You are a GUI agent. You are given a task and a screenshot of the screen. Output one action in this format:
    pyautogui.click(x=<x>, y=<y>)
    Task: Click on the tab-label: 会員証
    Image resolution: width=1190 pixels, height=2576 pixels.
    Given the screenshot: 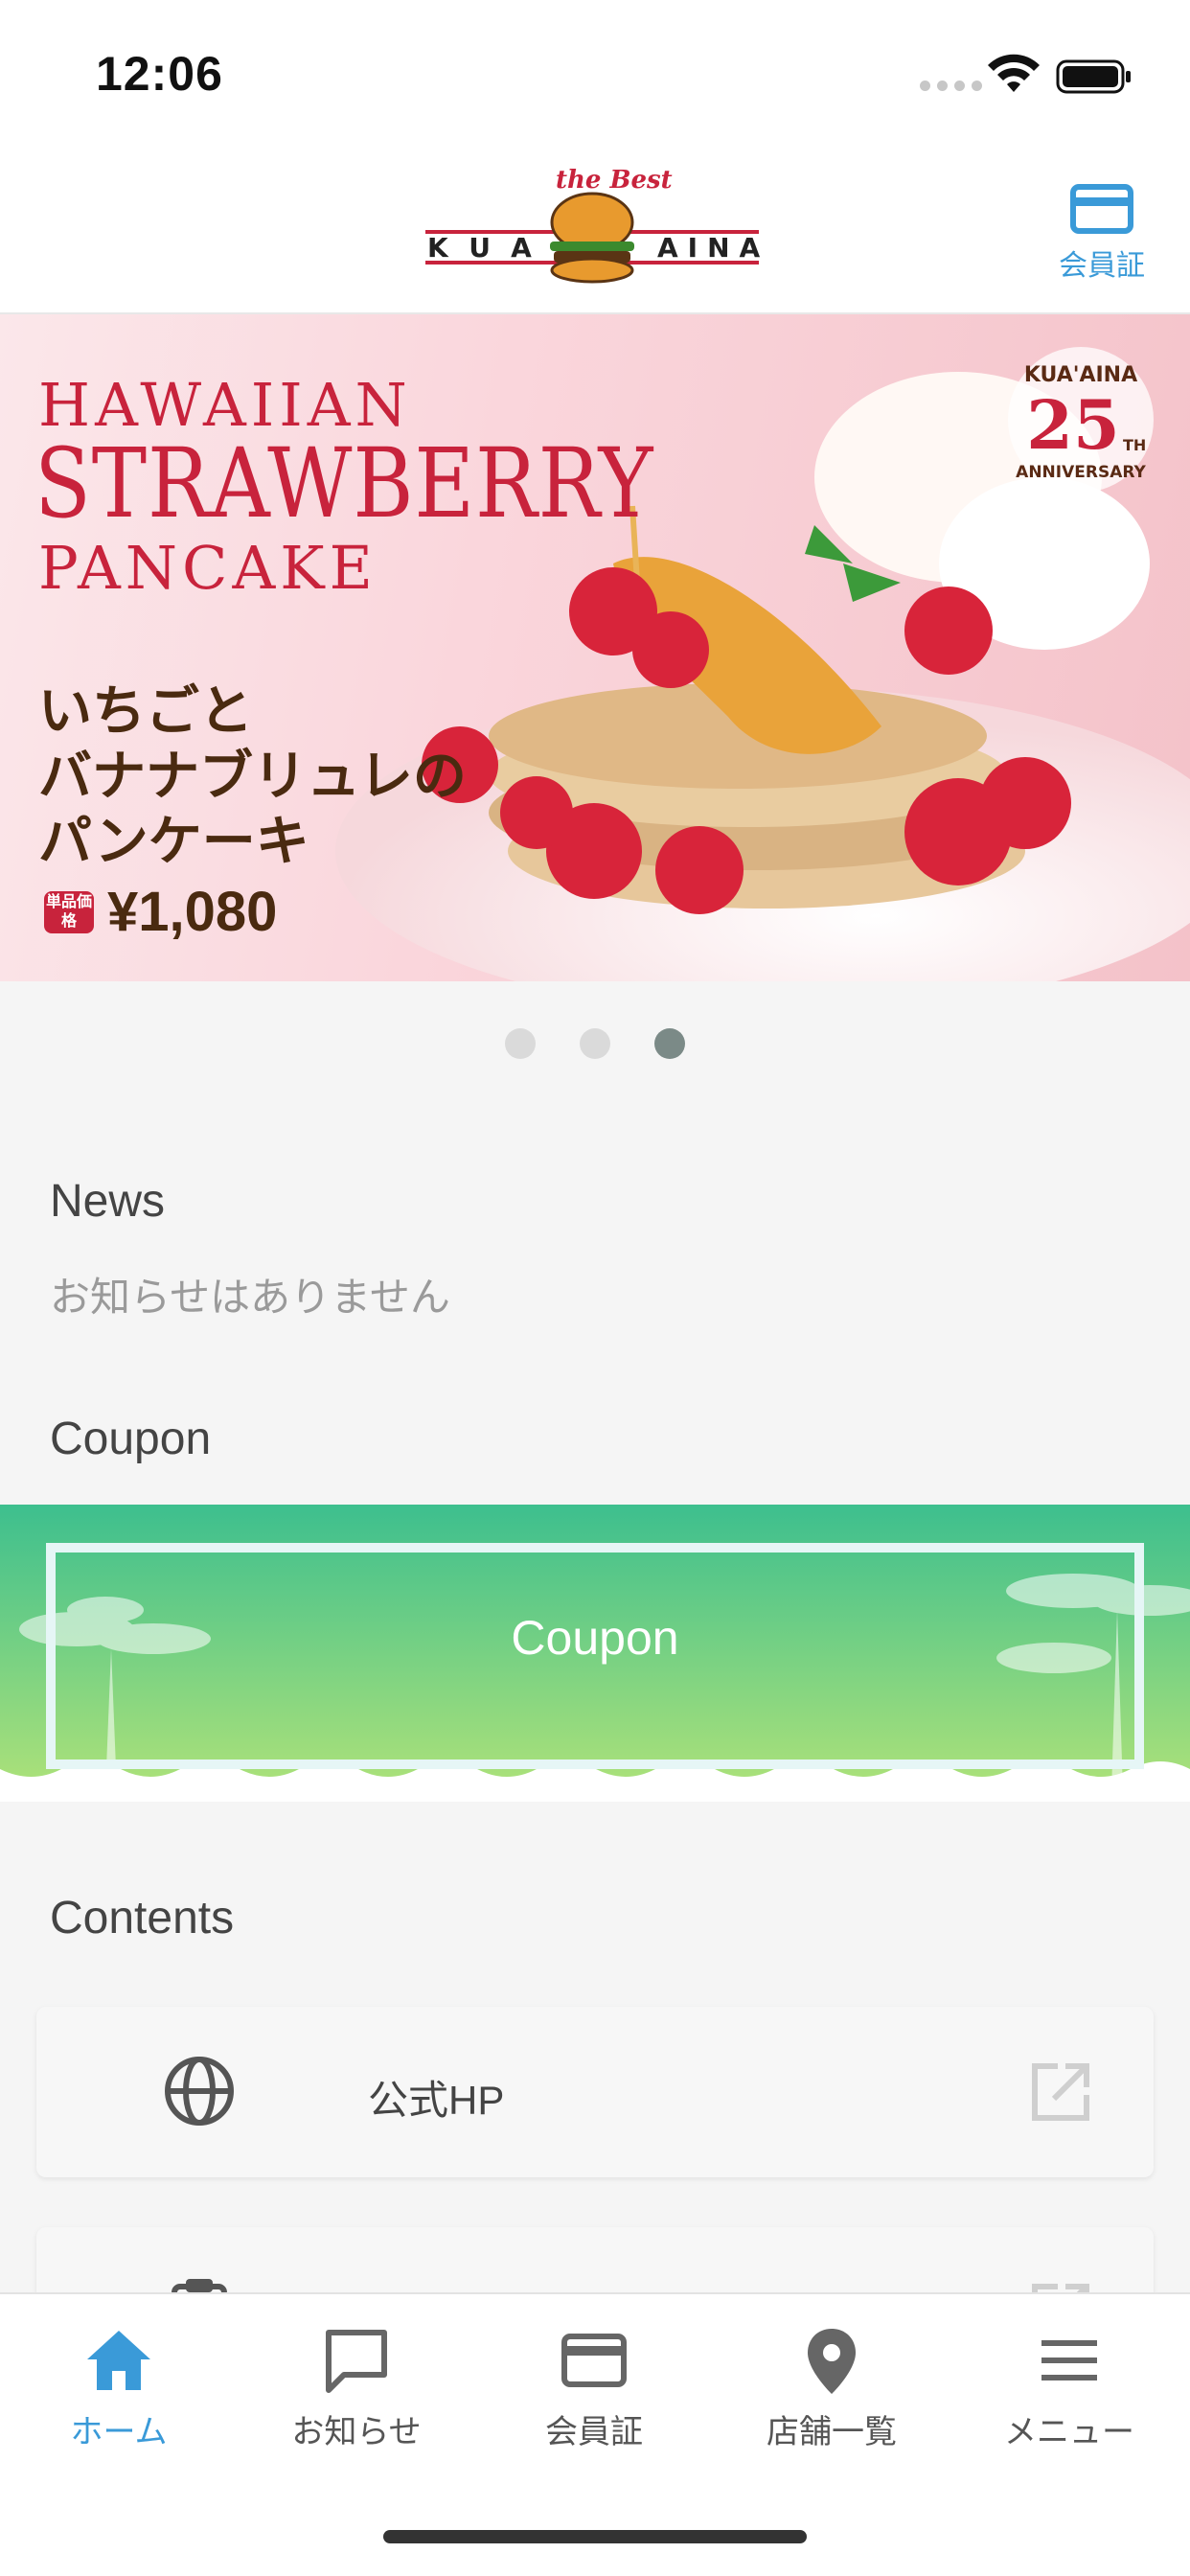 What is the action you would take?
    pyautogui.click(x=594, y=2432)
    